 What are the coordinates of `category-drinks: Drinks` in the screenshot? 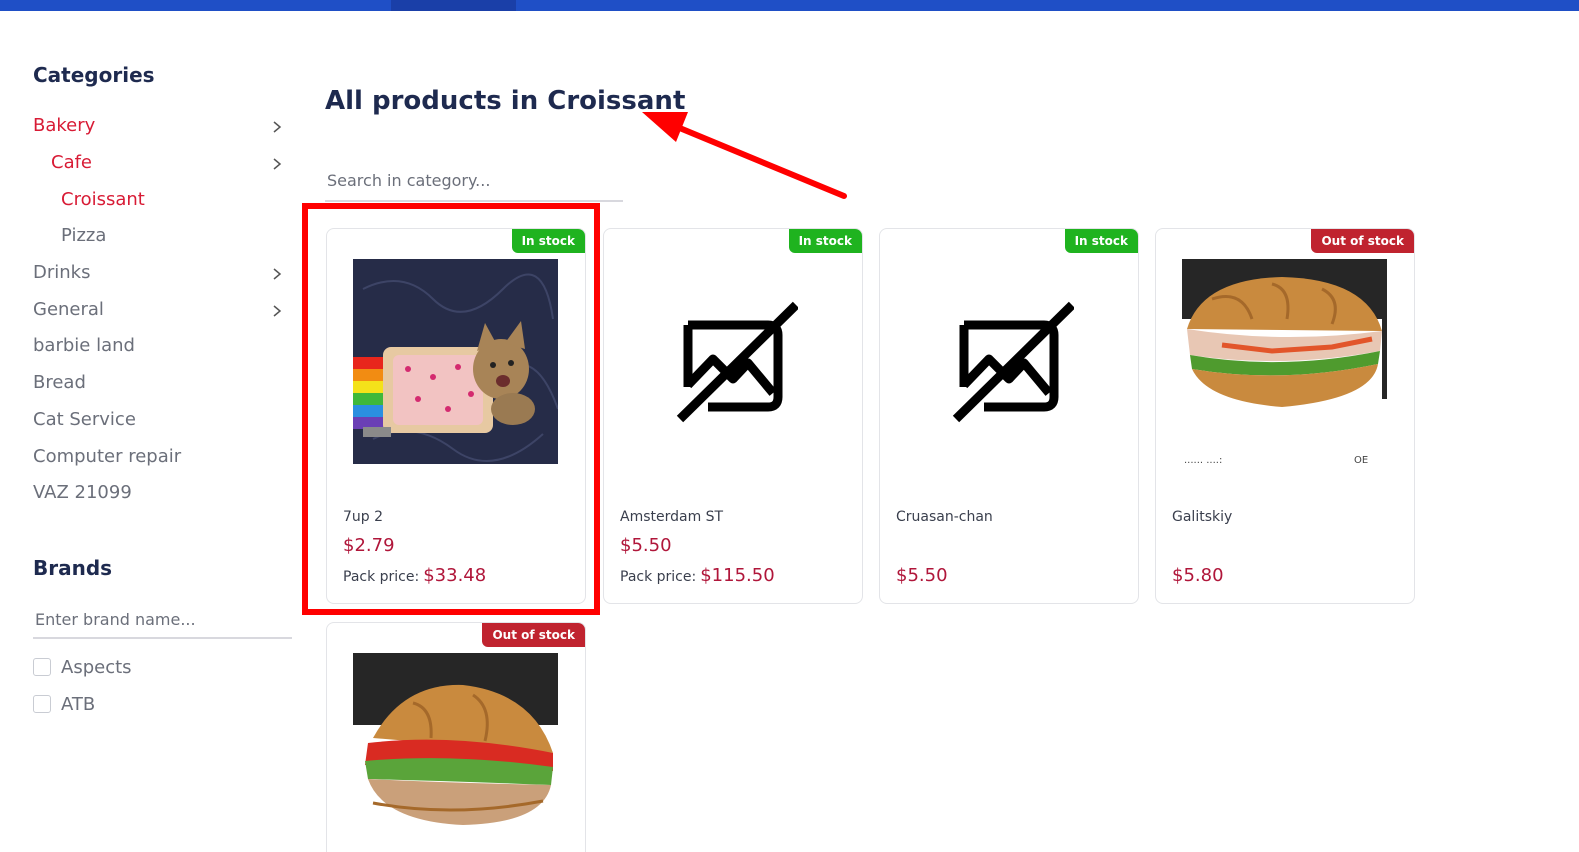 It's located at (61, 273).